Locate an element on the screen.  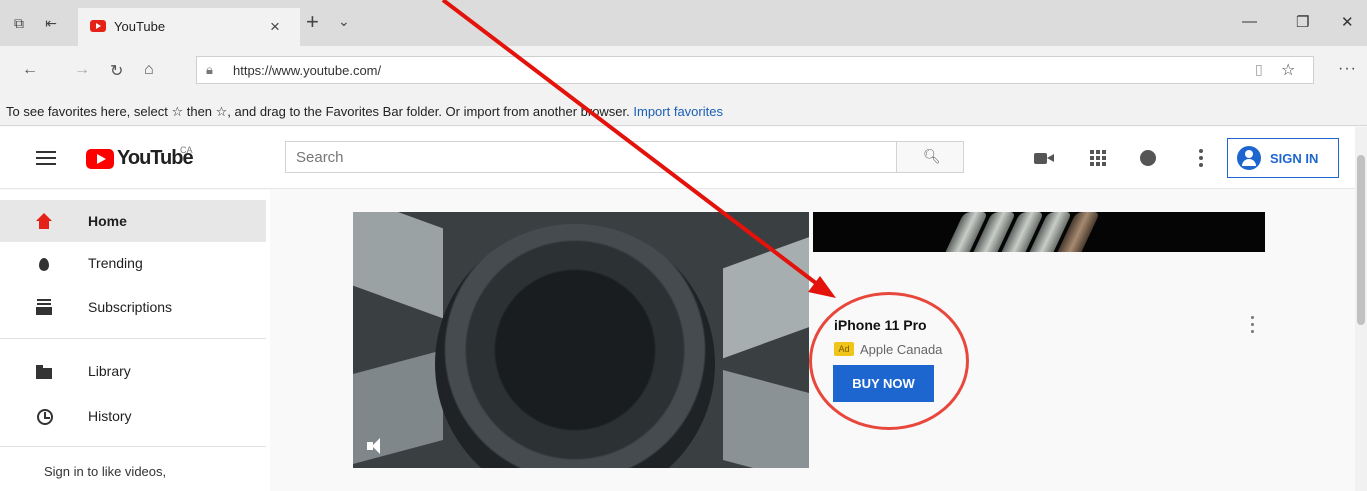
lock-icon: 🔒︎ is located at coordinates (209, 69).